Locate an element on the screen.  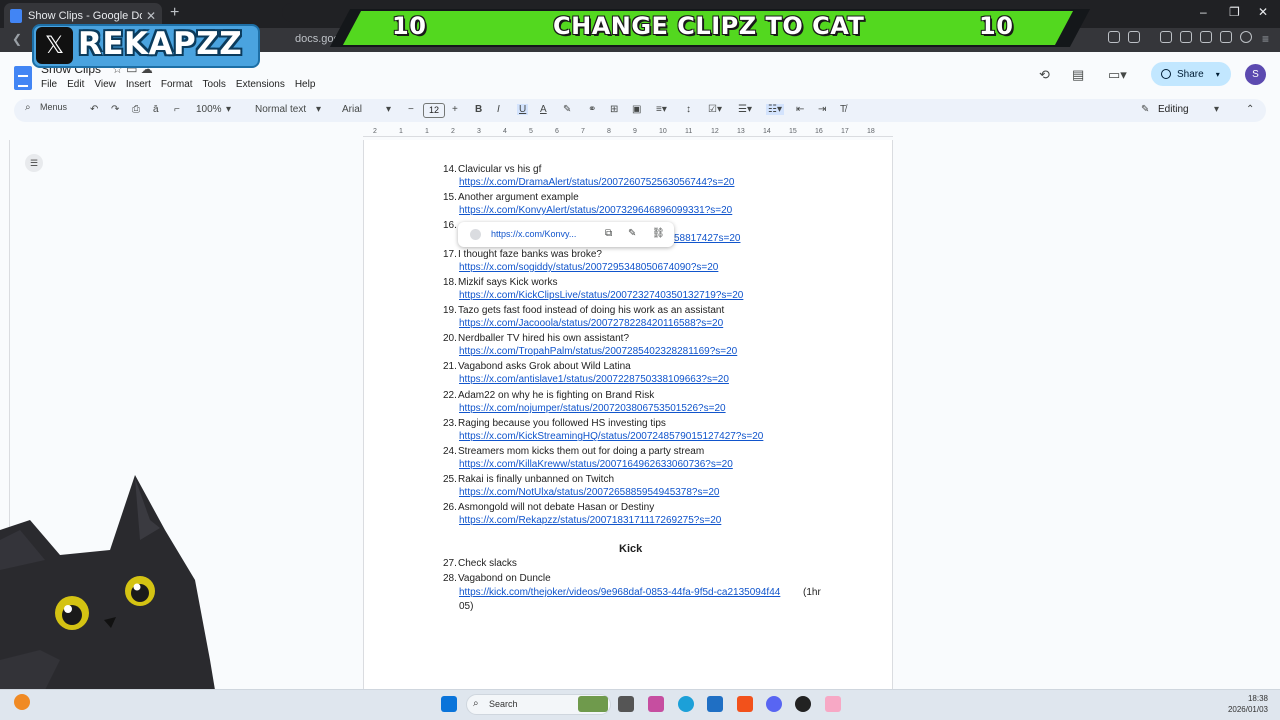
mode-dropdown-icon: ▾ is located at coordinates (1216, 109).